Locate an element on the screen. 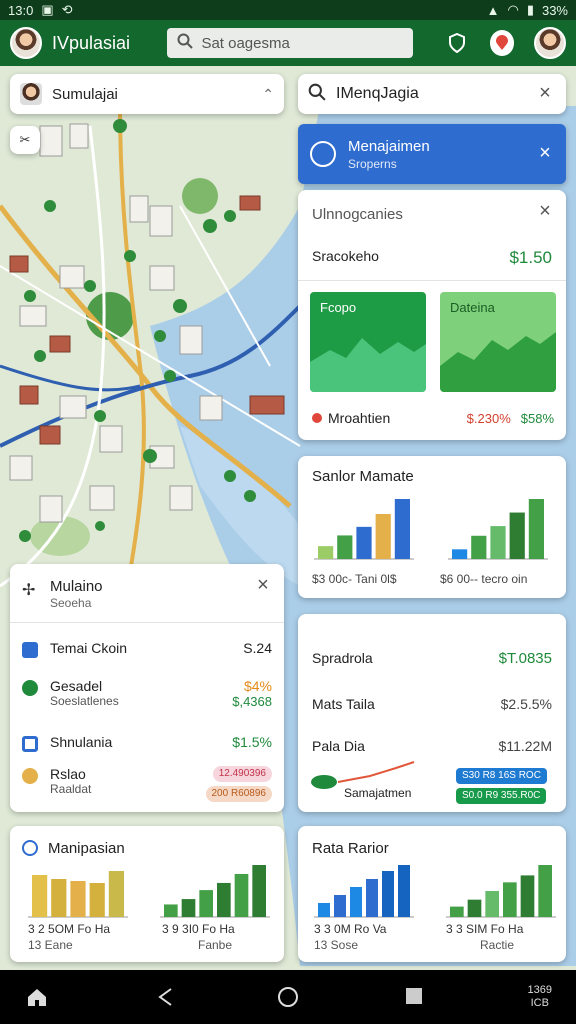 The image size is (576, 1024). info-row: Sracokeho $1.50 is located at coordinates (432, 258).